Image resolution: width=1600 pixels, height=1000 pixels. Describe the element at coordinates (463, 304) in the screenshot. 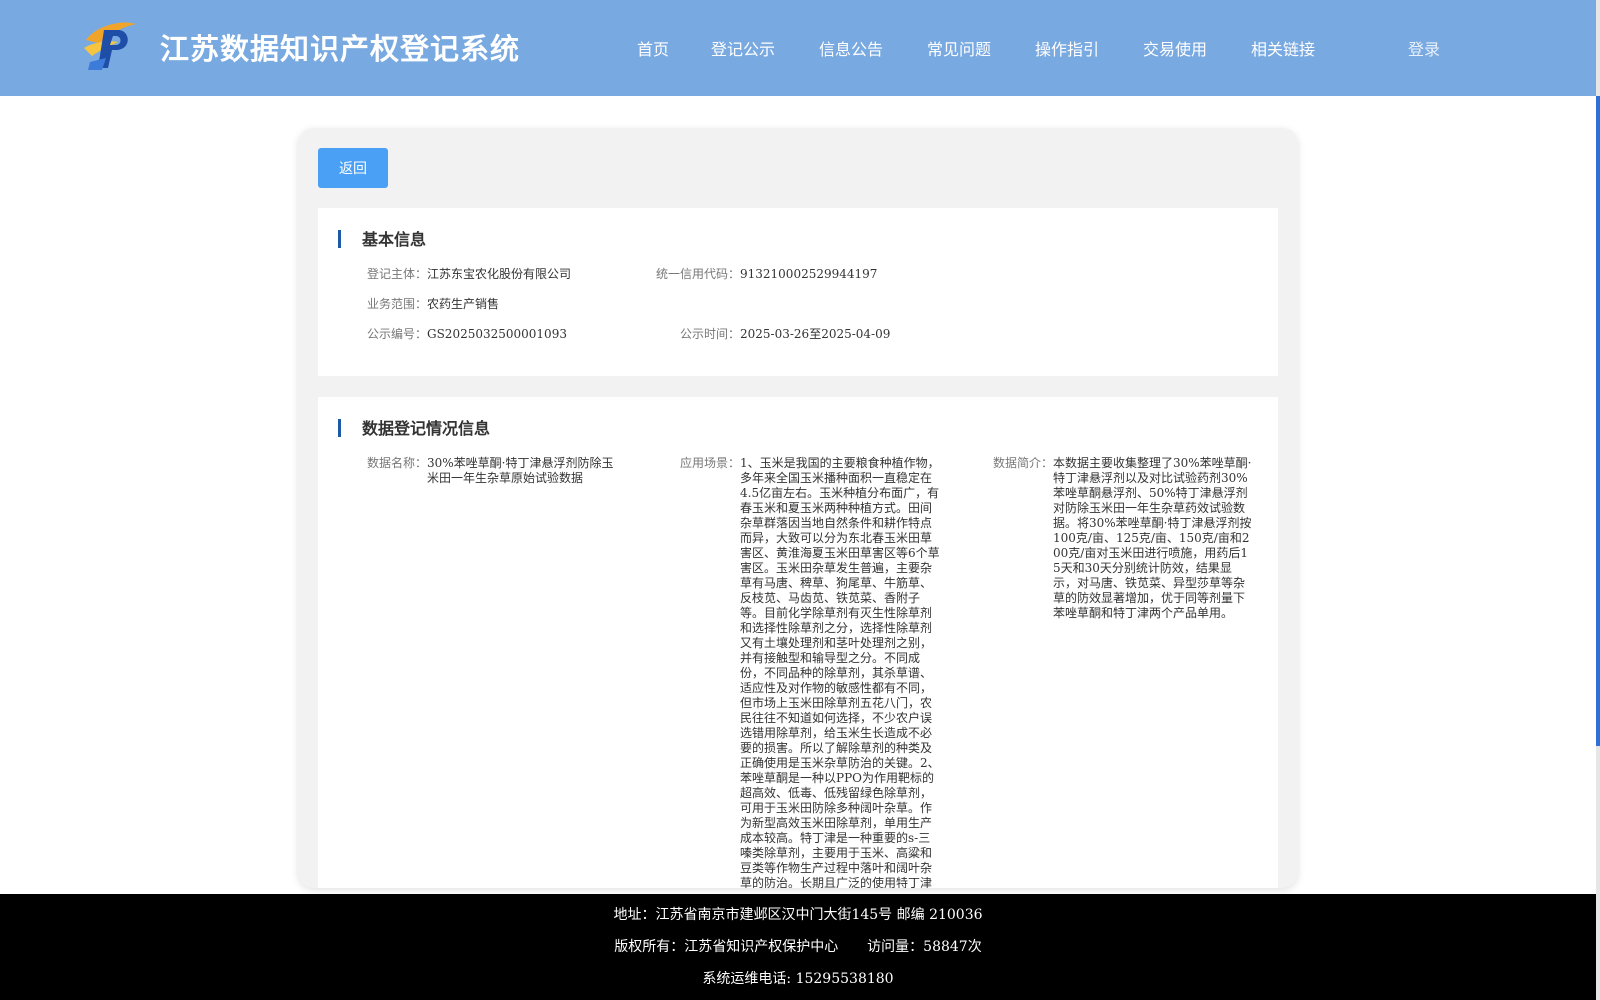

I see `business-scope-value: 农药生产销售` at that location.